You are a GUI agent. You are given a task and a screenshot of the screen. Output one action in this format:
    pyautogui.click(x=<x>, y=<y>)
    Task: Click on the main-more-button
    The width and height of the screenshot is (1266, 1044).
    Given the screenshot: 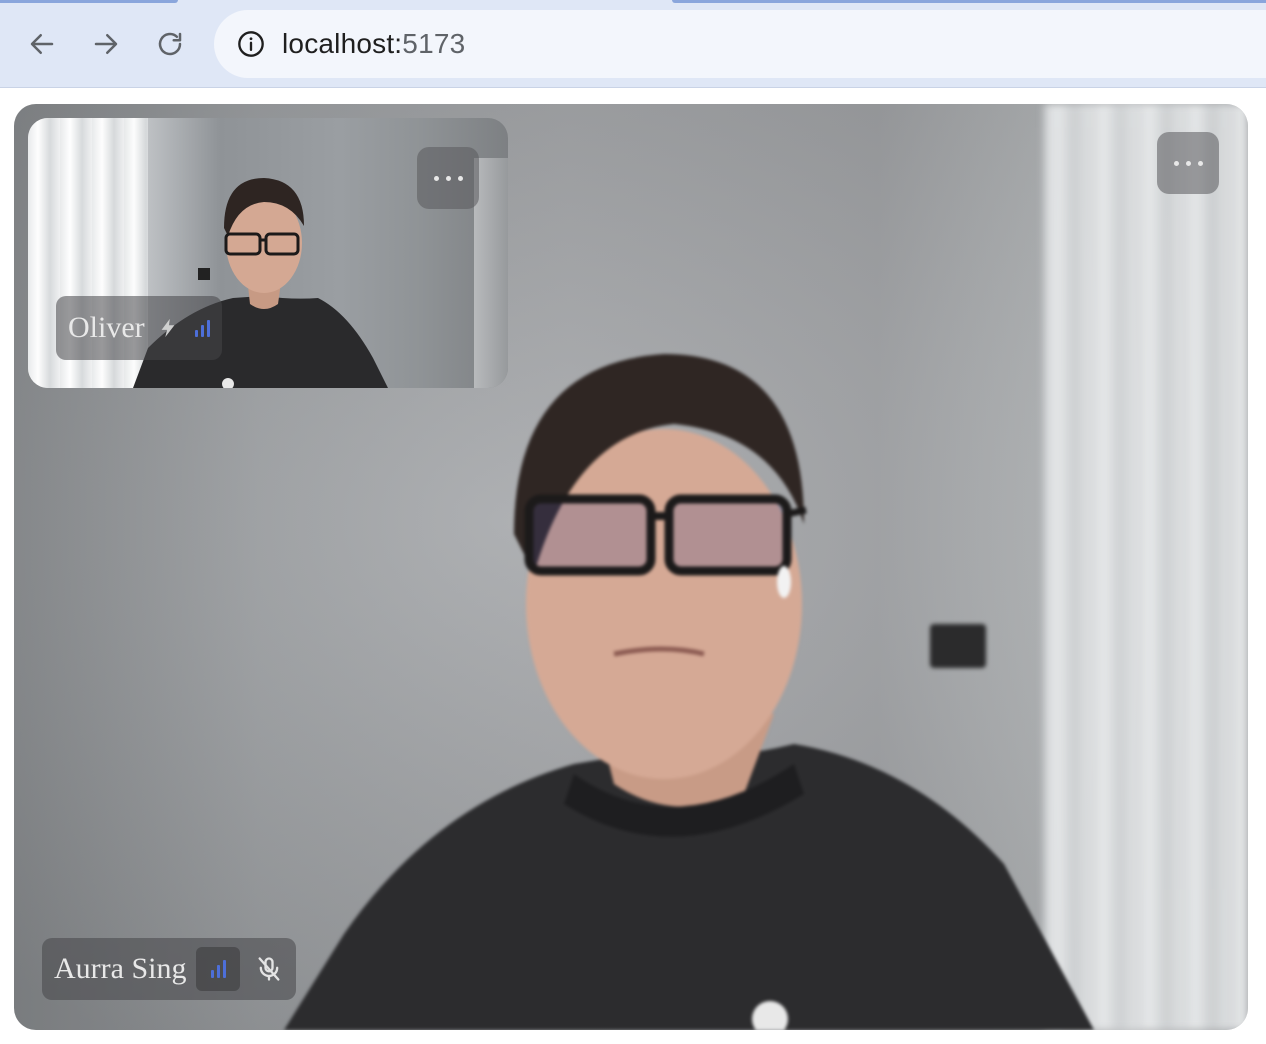 What is the action you would take?
    pyautogui.click(x=1188, y=163)
    